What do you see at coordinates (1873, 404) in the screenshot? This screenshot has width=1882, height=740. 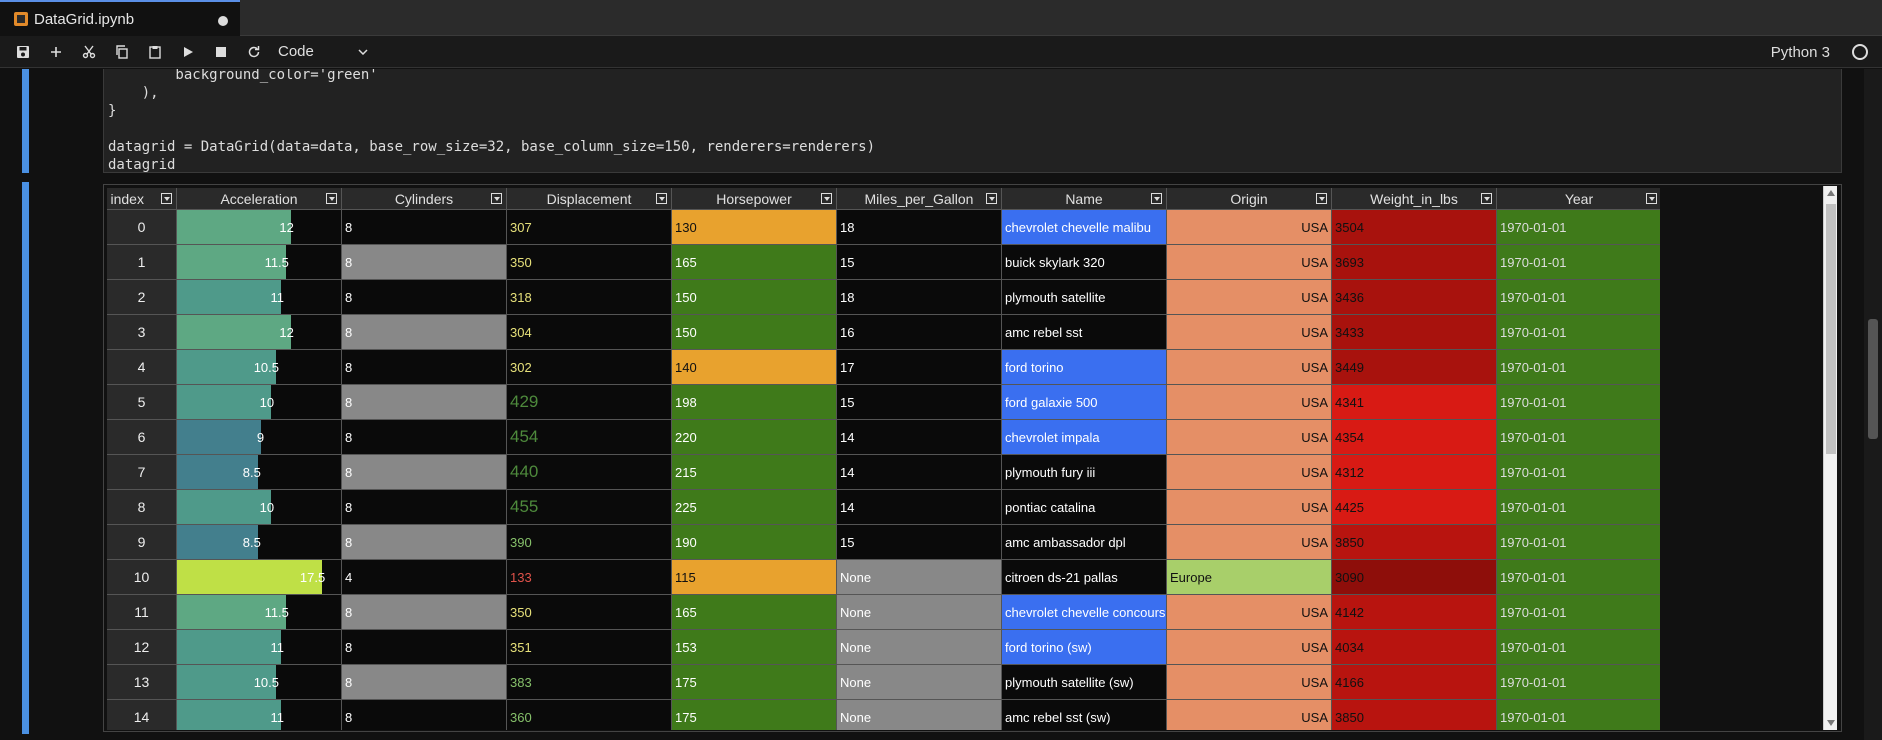 I see `page-scrollbar` at bounding box center [1873, 404].